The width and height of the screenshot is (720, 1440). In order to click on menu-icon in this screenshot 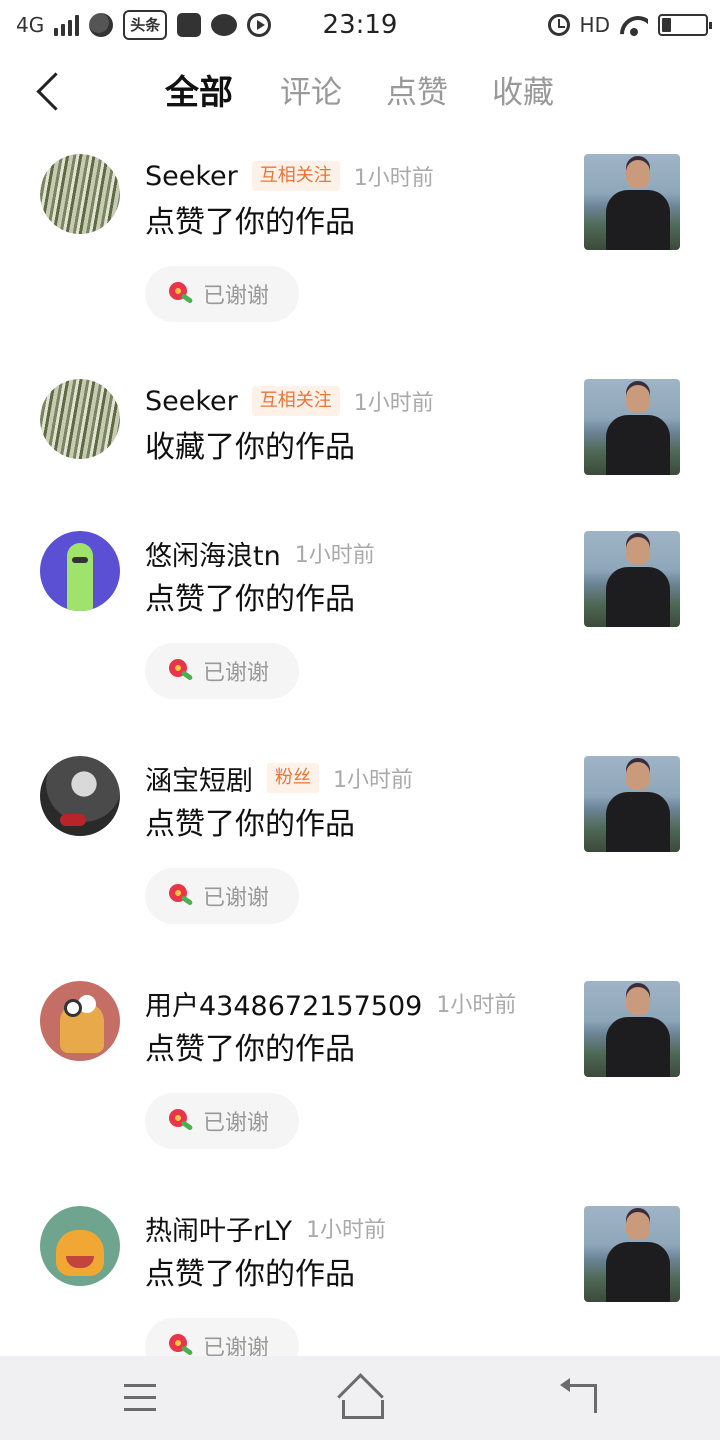, I will do `click(140, 1398)`.